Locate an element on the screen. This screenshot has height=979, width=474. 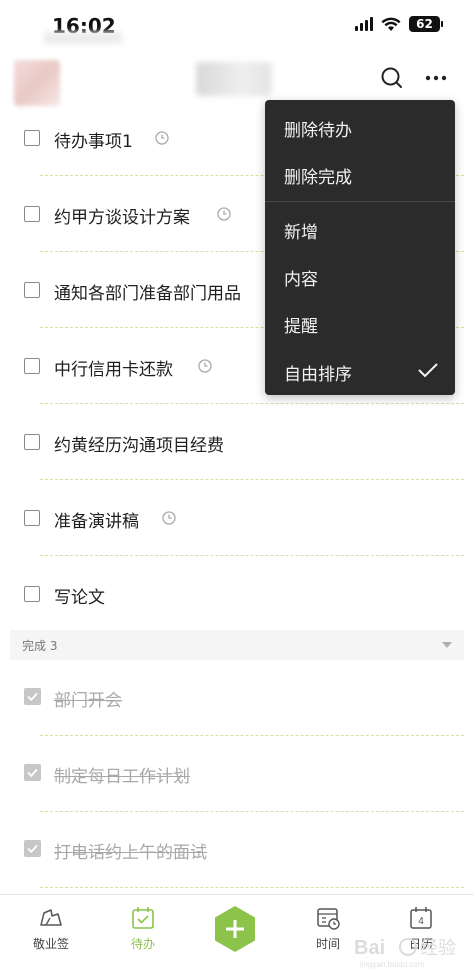
completed-item: 制定每日工作计划 is located at coordinates (237, 774).